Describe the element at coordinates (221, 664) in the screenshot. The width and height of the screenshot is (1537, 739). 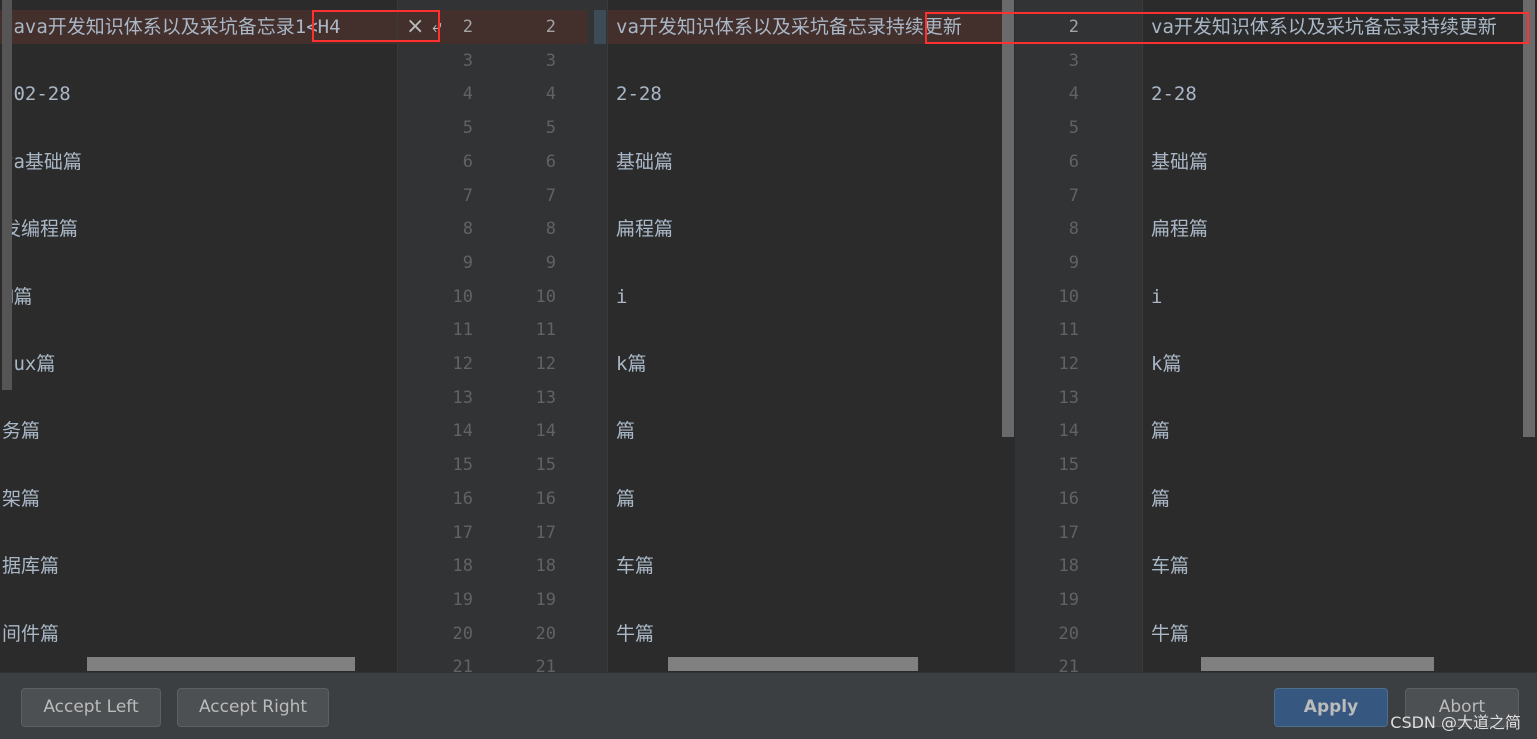
I see `left-horizontal-scrollbar` at that location.